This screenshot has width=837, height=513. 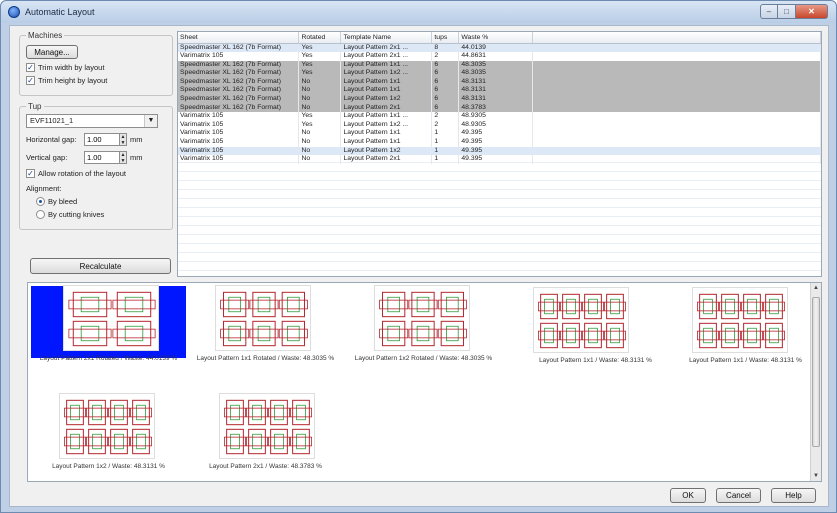 I want to click on minimize-button: –, so click(x=769, y=11).